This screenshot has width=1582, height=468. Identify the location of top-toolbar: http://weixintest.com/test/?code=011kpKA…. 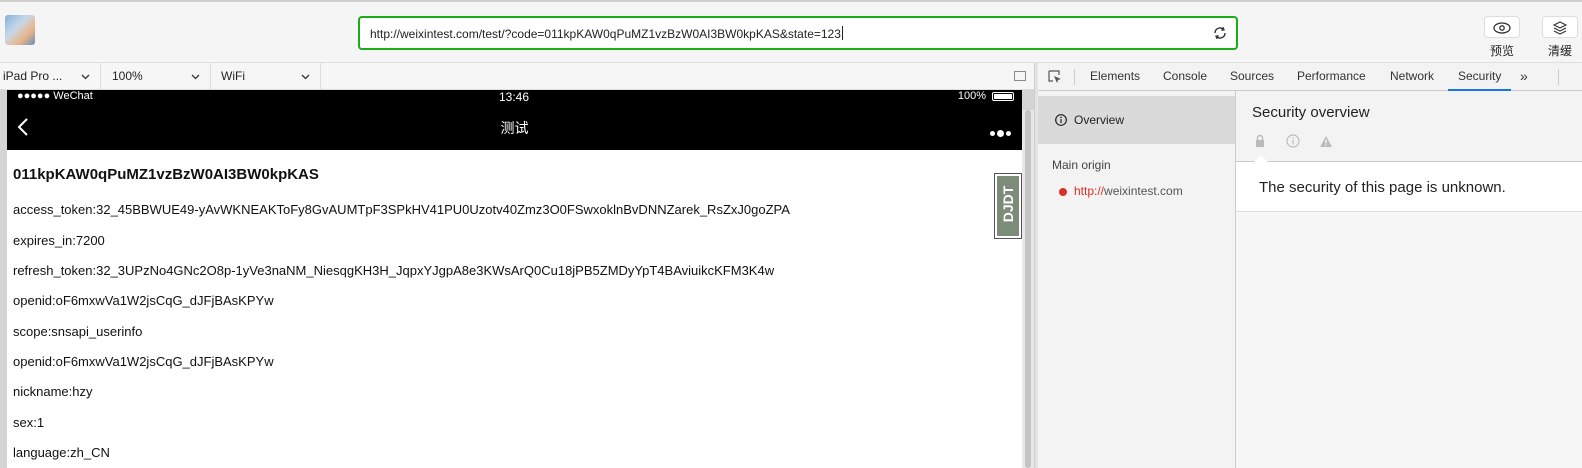
(791, 31).